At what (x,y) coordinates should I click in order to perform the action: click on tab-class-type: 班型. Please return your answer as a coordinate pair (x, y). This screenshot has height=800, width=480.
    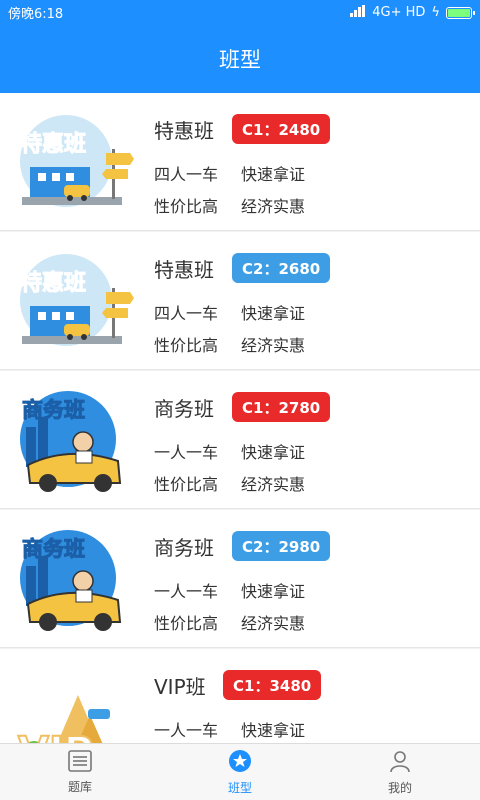
    Looking at the image, I should click on (240, 772).